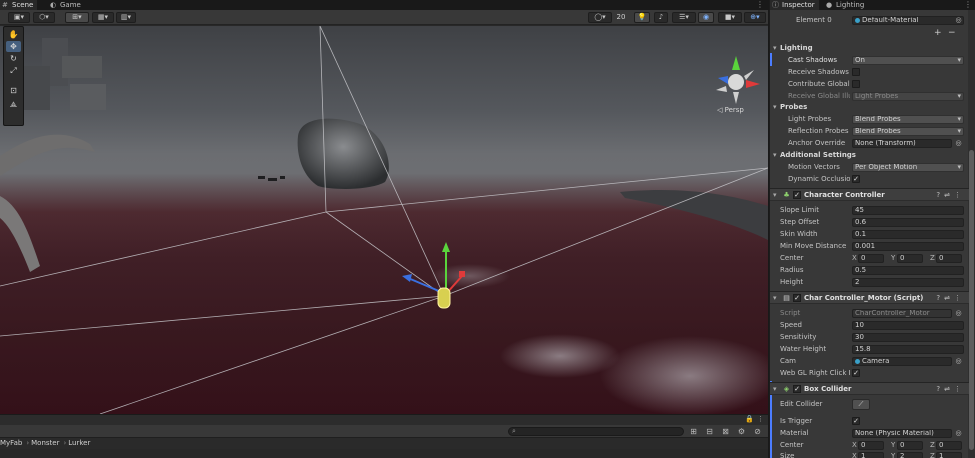 The image size is (975, 458). What do you see at coordinates (908, 60) in the screenshot?
I see `cast-shadows-dropdown: On` at bounding box center [908, 60].